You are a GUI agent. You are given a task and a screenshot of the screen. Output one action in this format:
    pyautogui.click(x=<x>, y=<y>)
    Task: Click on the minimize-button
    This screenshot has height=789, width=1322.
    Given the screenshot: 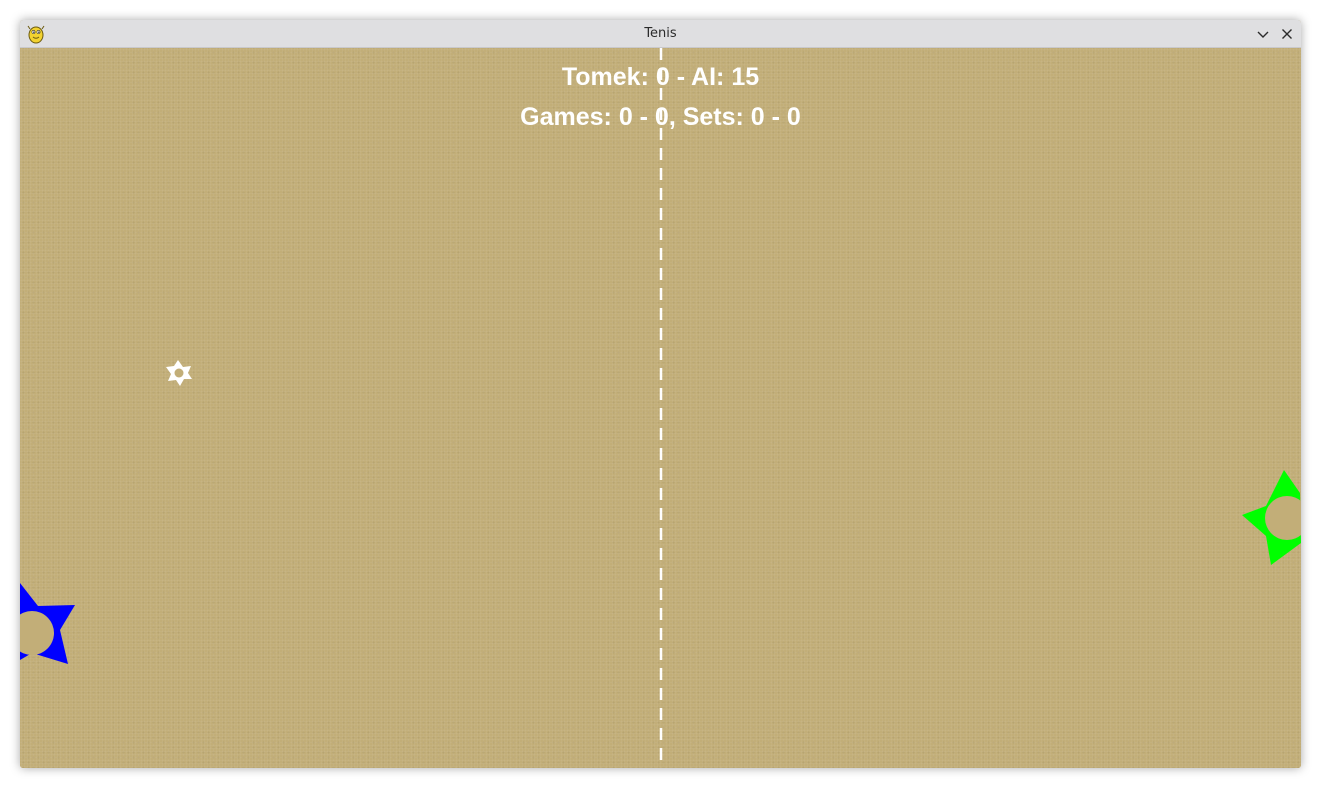 What is the action you would take?
    pyautogui.click(x=1263, y=34)
    